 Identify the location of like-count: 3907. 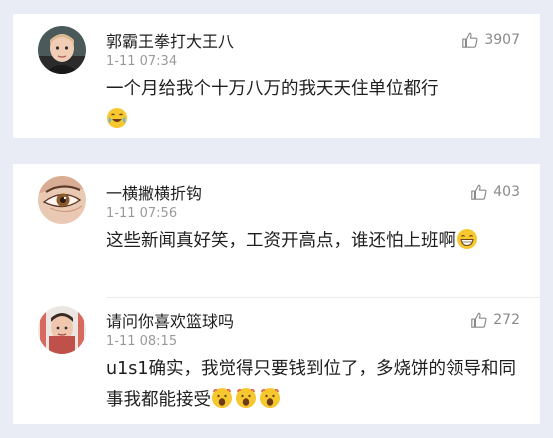
(502, 40).